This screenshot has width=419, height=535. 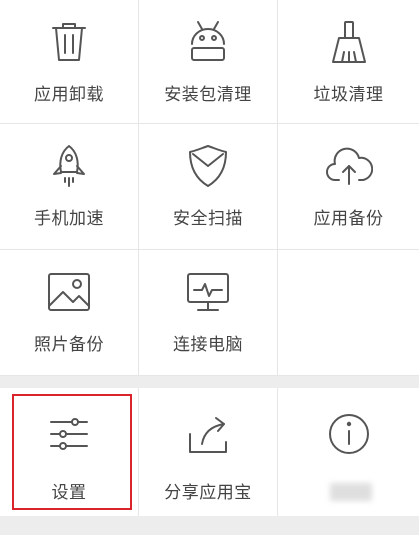 I want to click on tool-label: 分享应用宝, so click(x=208, y=493).